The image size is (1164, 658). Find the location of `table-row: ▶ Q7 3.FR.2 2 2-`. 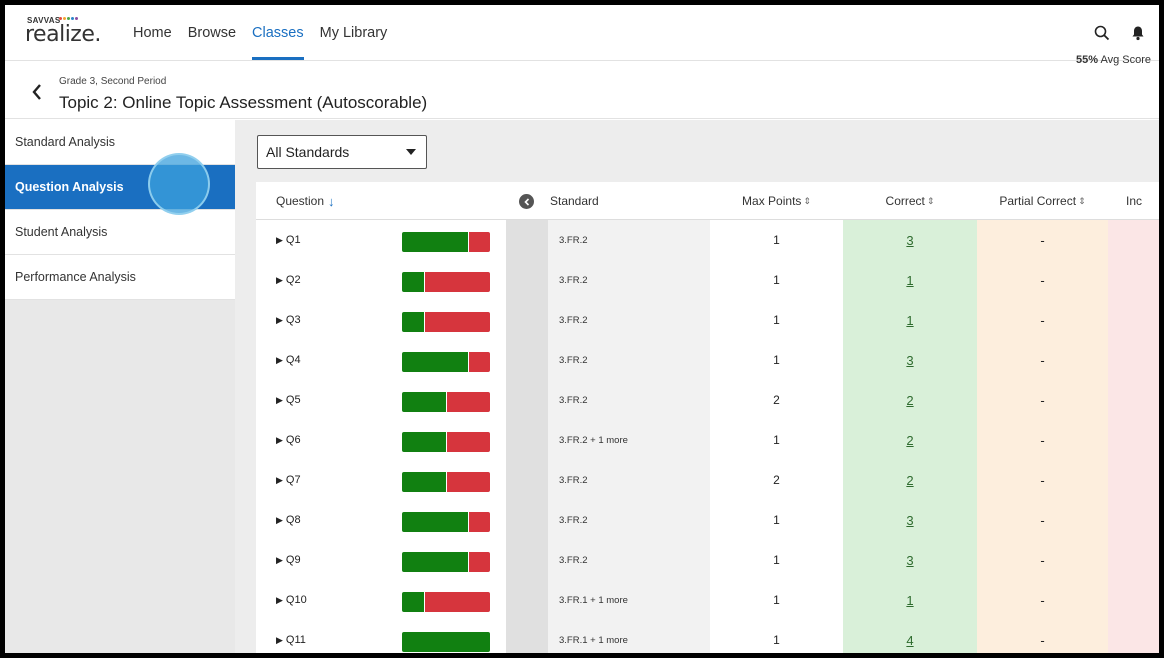

table-row: ▶ Q7 3.FR.2 2 2- is located at coordinates (707, 480).